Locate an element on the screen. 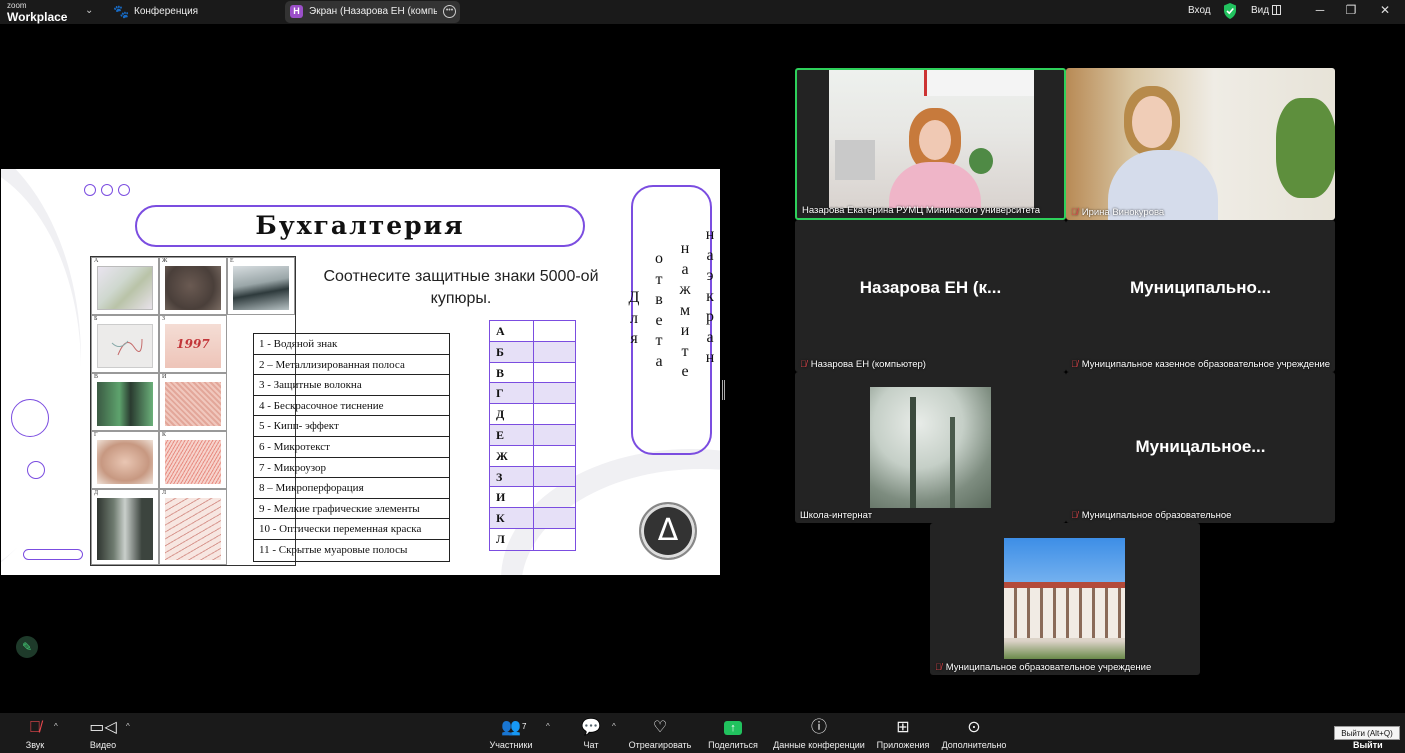 This screenshot has height=753, width=1405. video-options-caret-icon: ^ is located at coordinates (128, 726).